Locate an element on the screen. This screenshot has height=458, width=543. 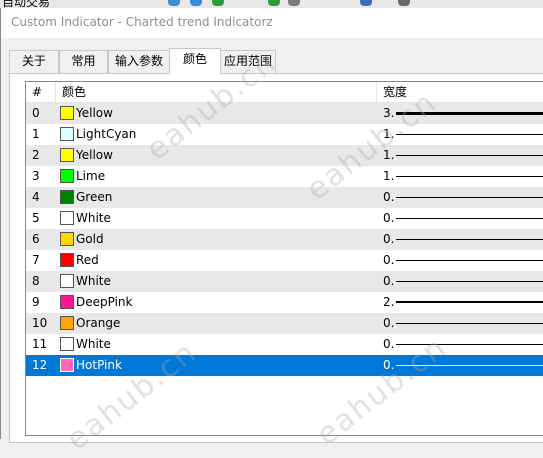
color-row: 10 Orange 0. is located at coordinates (284, 323).